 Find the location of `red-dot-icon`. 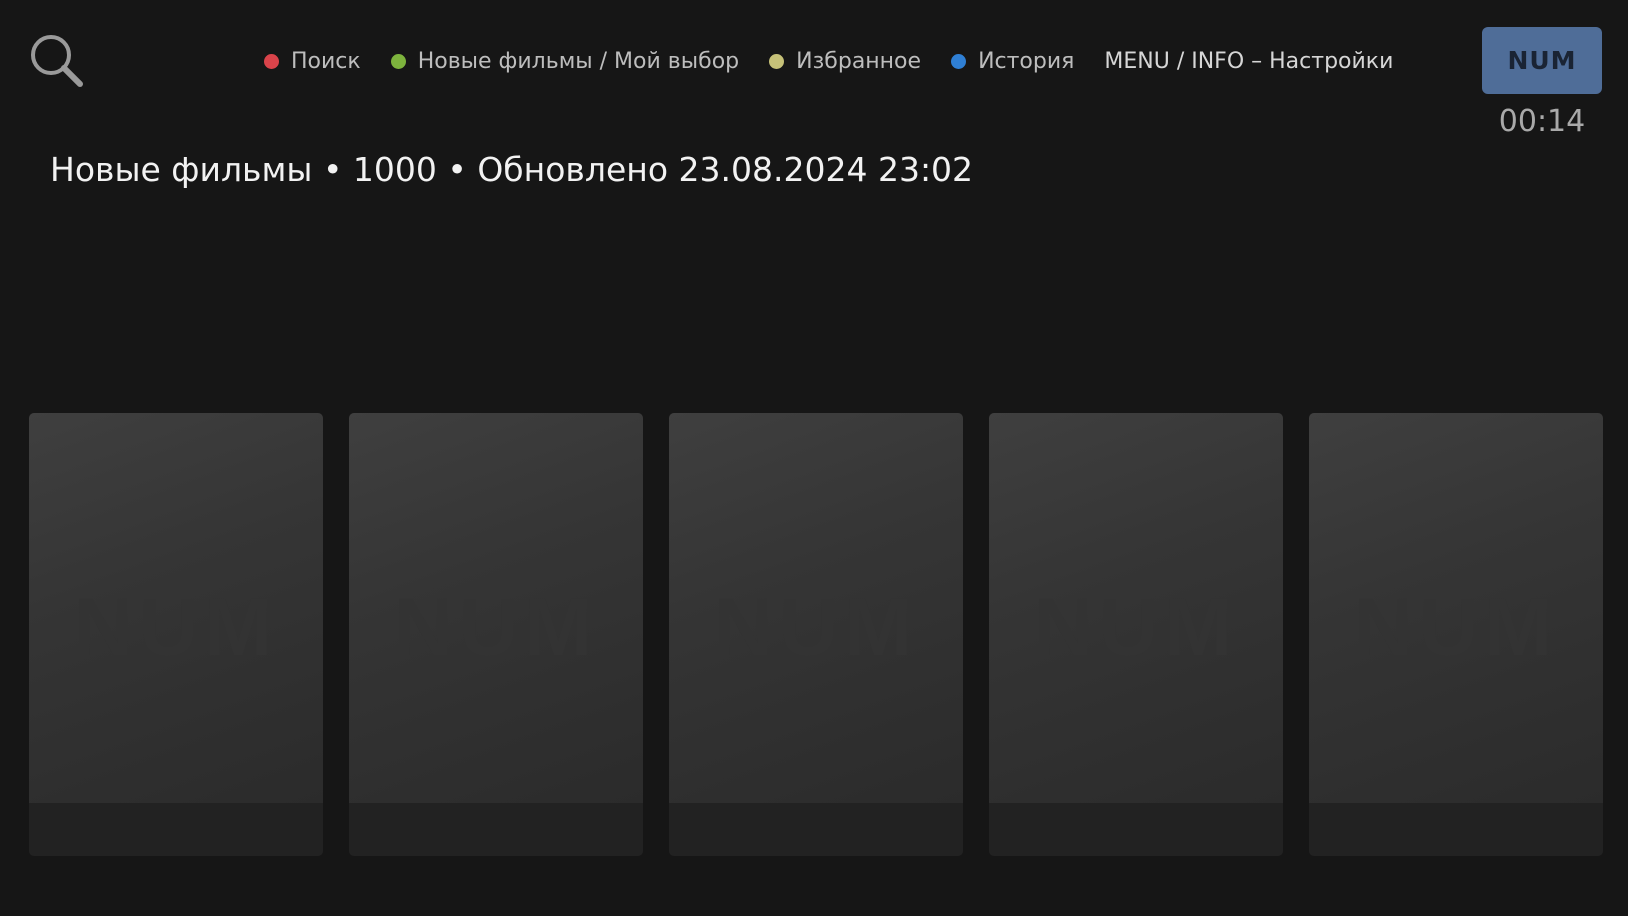

red-dot-icon is located at coordinates (271, 61).